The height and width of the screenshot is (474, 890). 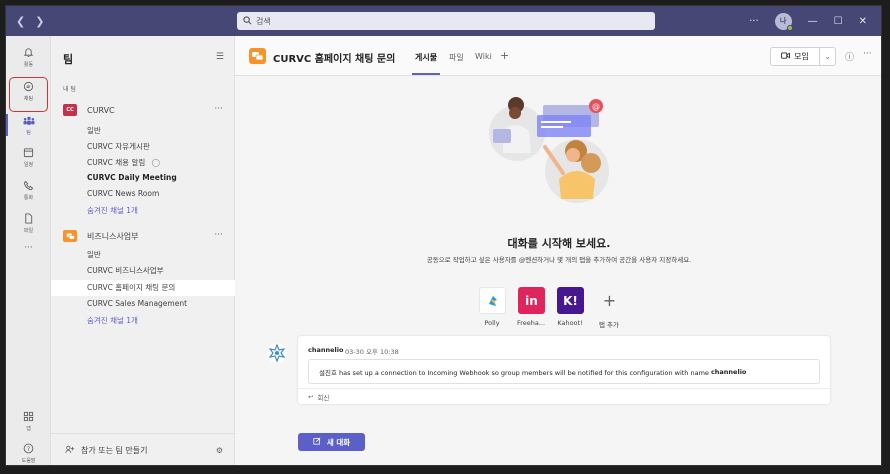 What do you see at coordinates (338, 442) in the screenshot?
I see `new-conversation-label: 새 대화` at bounding box center [338, 442].